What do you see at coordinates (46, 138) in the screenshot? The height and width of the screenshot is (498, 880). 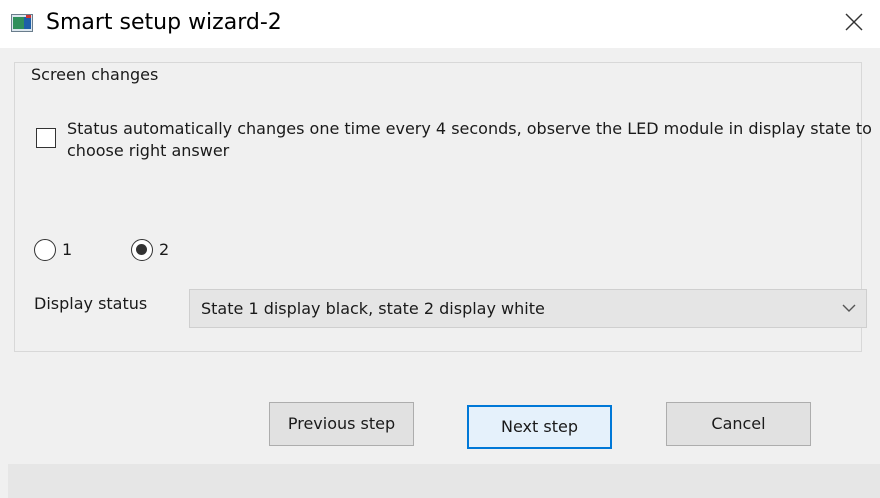 I see `auto-change-checkbox` at bounding box center [46, 138].